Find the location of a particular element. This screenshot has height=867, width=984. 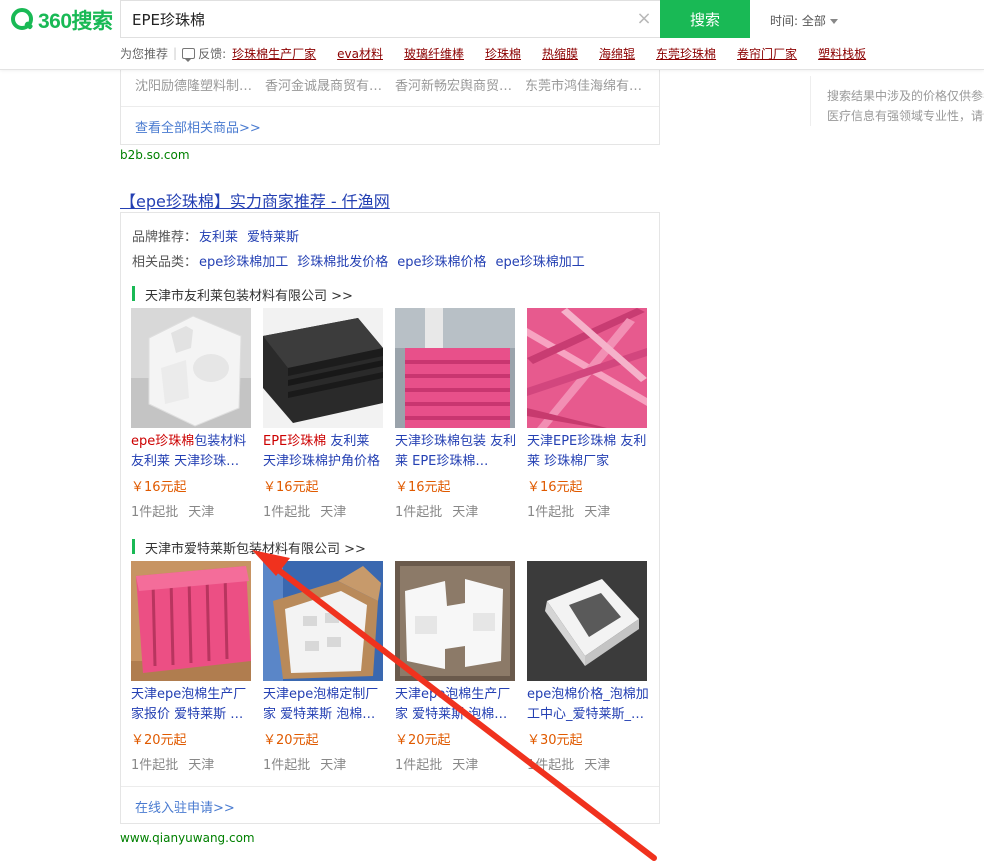

recommendation-link: eva材料 is located at coordinates (360, 53).